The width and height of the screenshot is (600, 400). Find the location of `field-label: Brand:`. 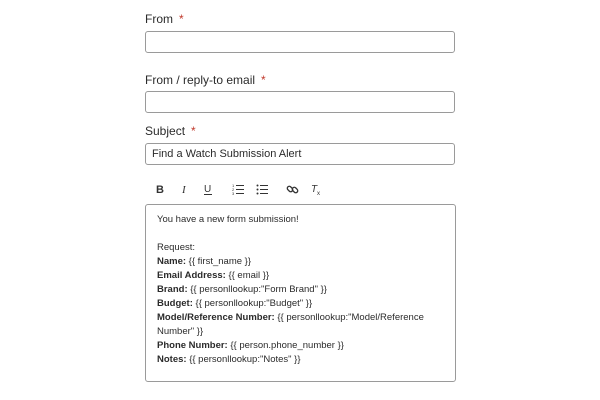

field-label: Brand: is located at coordinates (172, 289).